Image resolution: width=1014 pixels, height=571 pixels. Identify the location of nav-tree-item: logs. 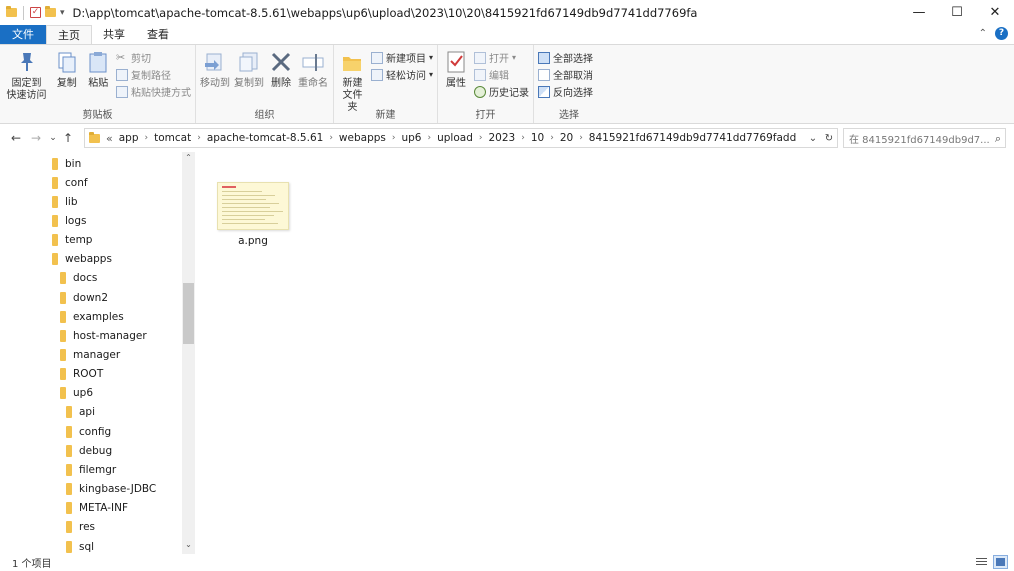
(69, 220).